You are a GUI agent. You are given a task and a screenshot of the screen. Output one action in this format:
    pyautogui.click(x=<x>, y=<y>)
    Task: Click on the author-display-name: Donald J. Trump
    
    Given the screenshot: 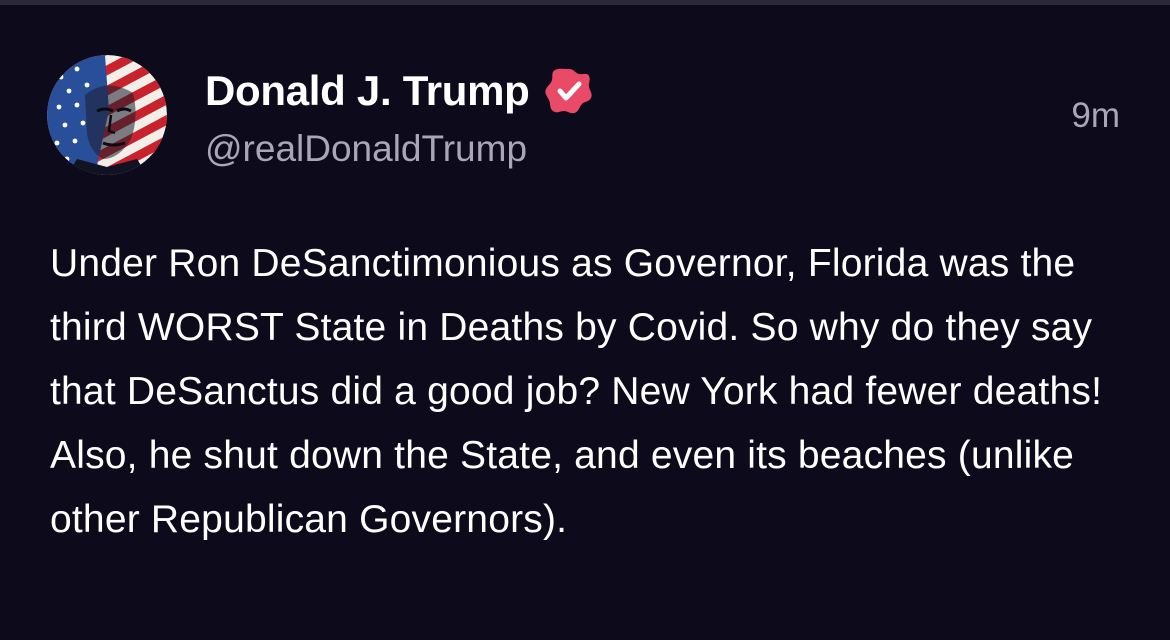 What is the action you would take?
    pyautogui.click(x=367, y=91)
    